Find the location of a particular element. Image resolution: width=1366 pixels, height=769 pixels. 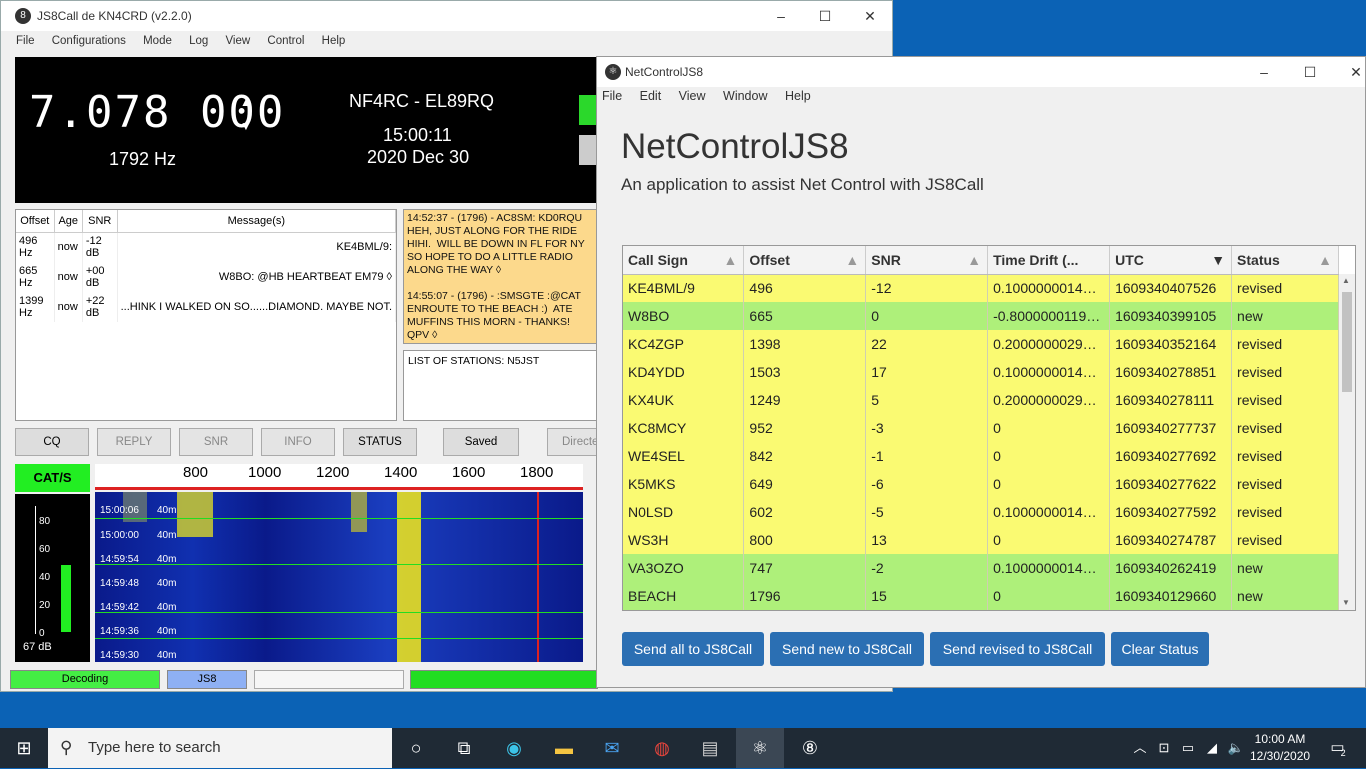

cell-drift: 0.100000001490116 is located at coordinates (1049, 372).